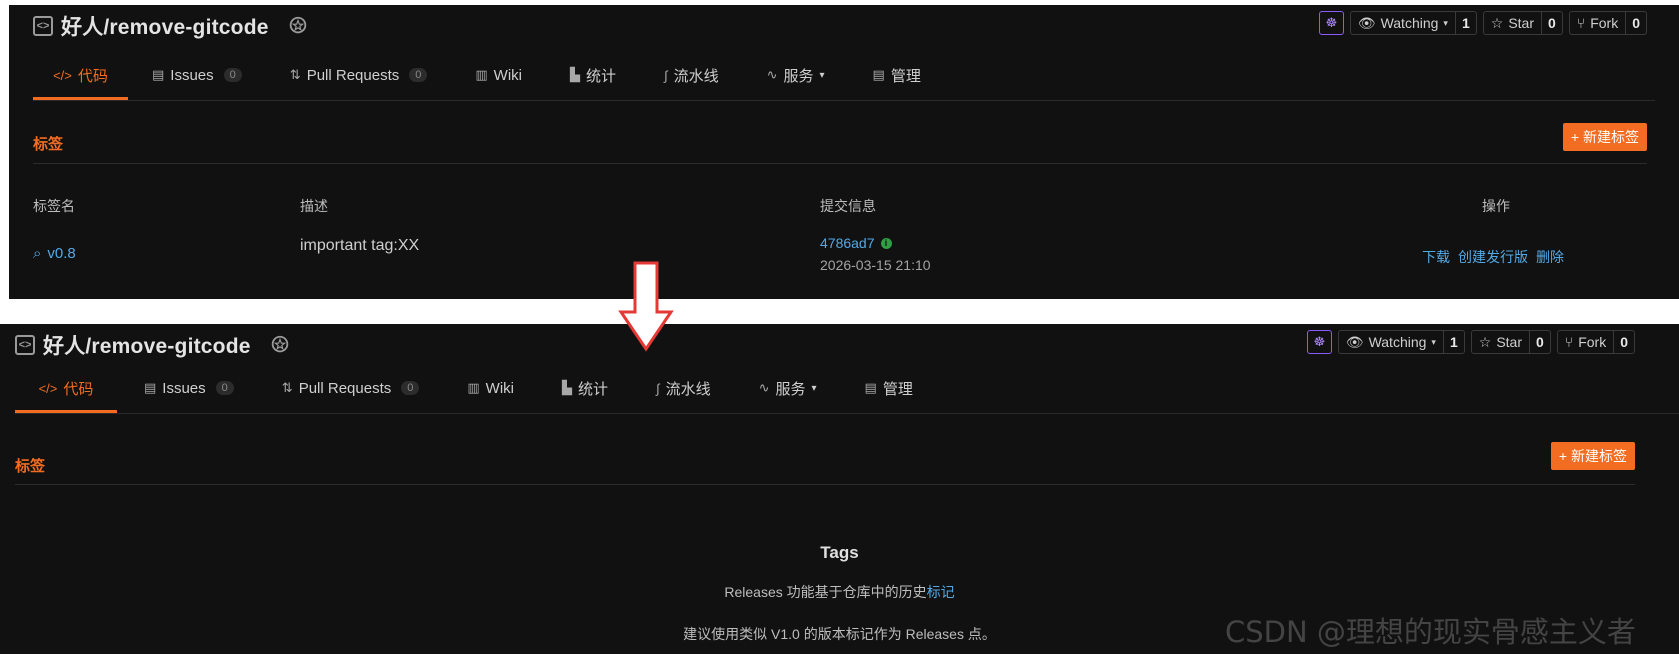 Image resolution: width=1679 pixels, height=662 pixels. Describe the element at coordinates (1496, 206) in the screenshot. I see `header-actions: 操作` at that location.